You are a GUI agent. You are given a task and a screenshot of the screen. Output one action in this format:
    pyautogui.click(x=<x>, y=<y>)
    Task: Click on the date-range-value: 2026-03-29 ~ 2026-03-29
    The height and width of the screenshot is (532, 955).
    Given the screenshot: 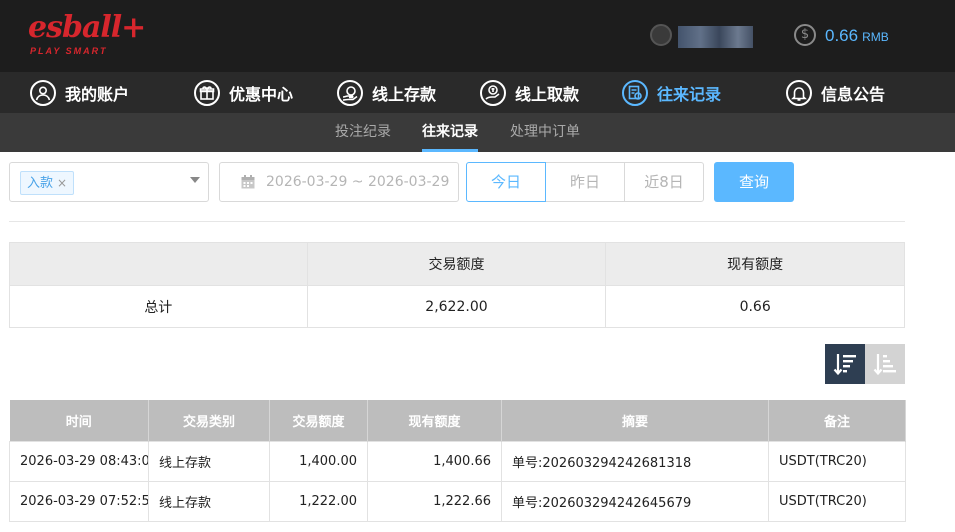 What is the action you would take?
    pyautogui.click(x=358, y=182)
    